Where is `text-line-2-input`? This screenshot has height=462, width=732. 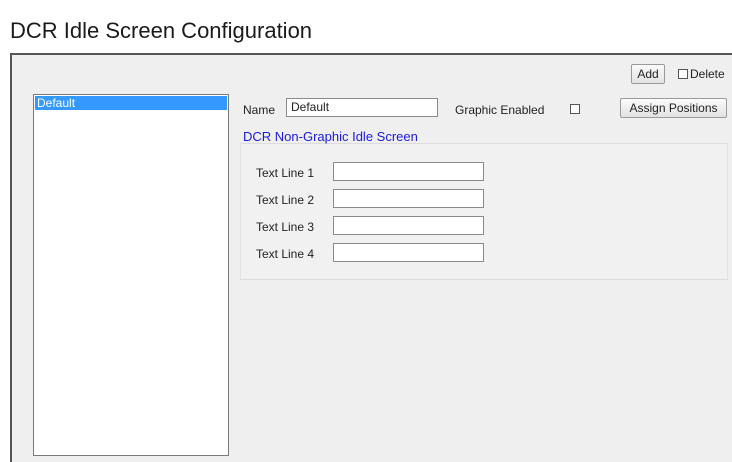
text-line-2-input is located at coordinates (408, 198).